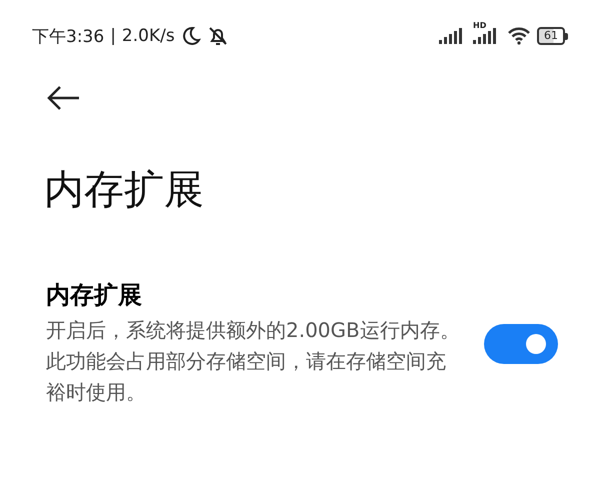 Image resolution: width=600 pixels, height=480 pixels. I want to click on page-title: 内存扩展, so click(124, 190).